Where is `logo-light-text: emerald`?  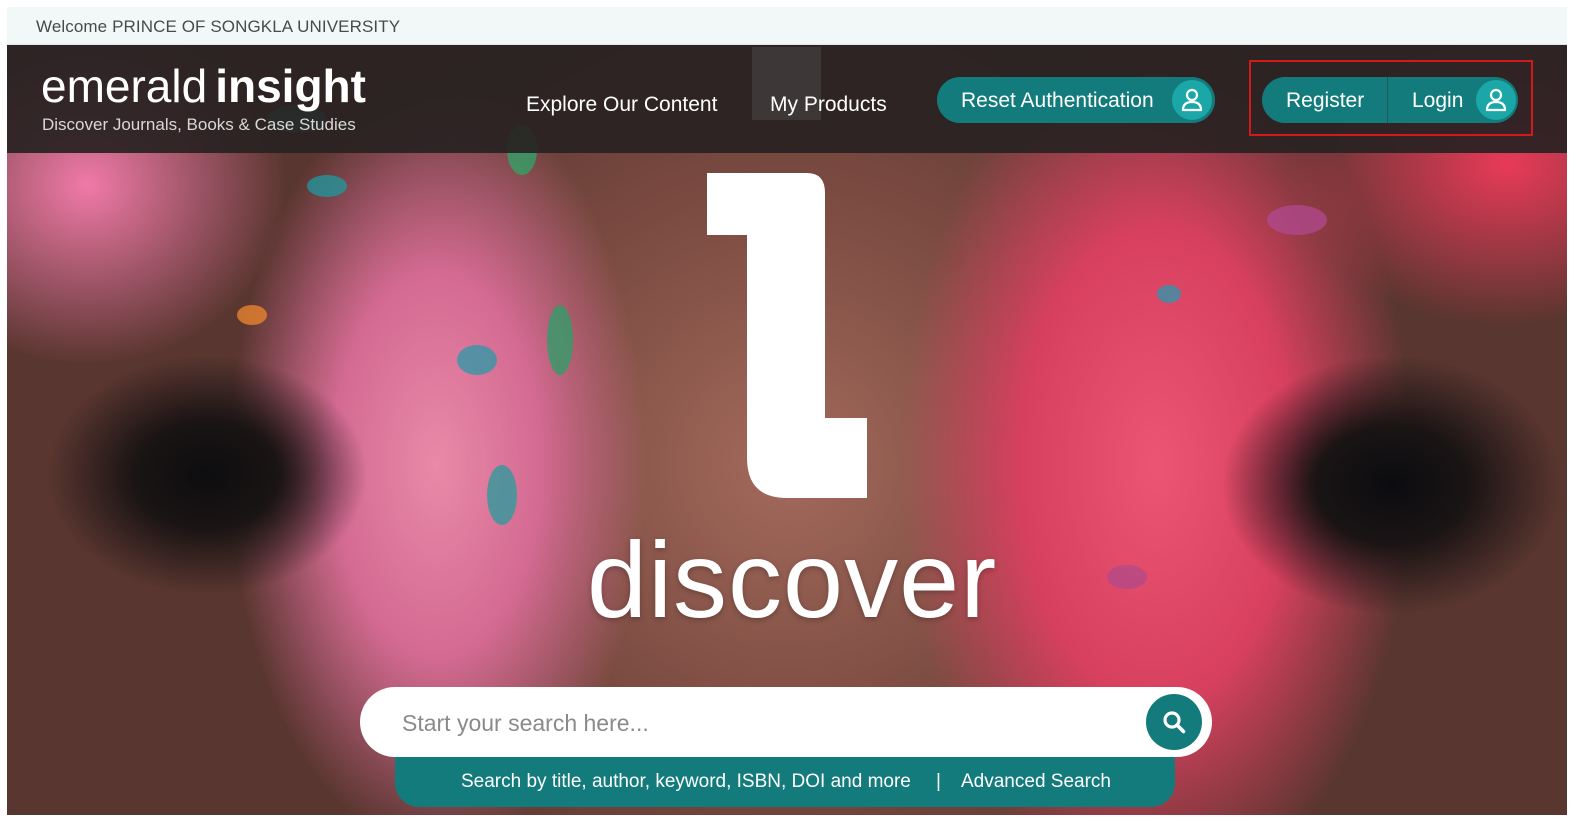
logo-light-text: emerald is located at coordinates (124, 86).